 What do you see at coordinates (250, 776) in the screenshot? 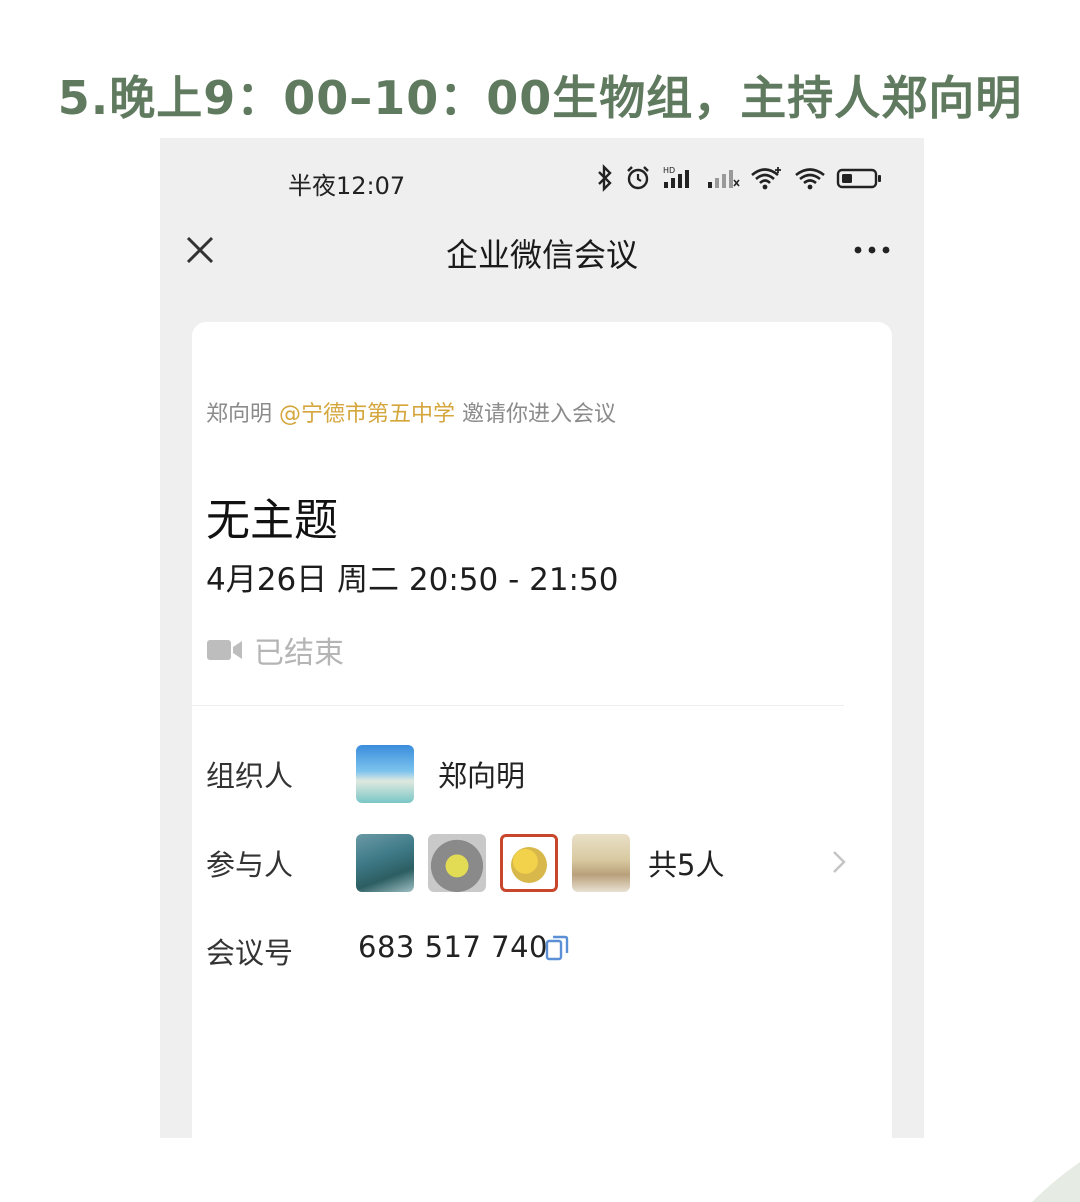
I see `organizer-label: 组织人` at bounding box center [250, 776].